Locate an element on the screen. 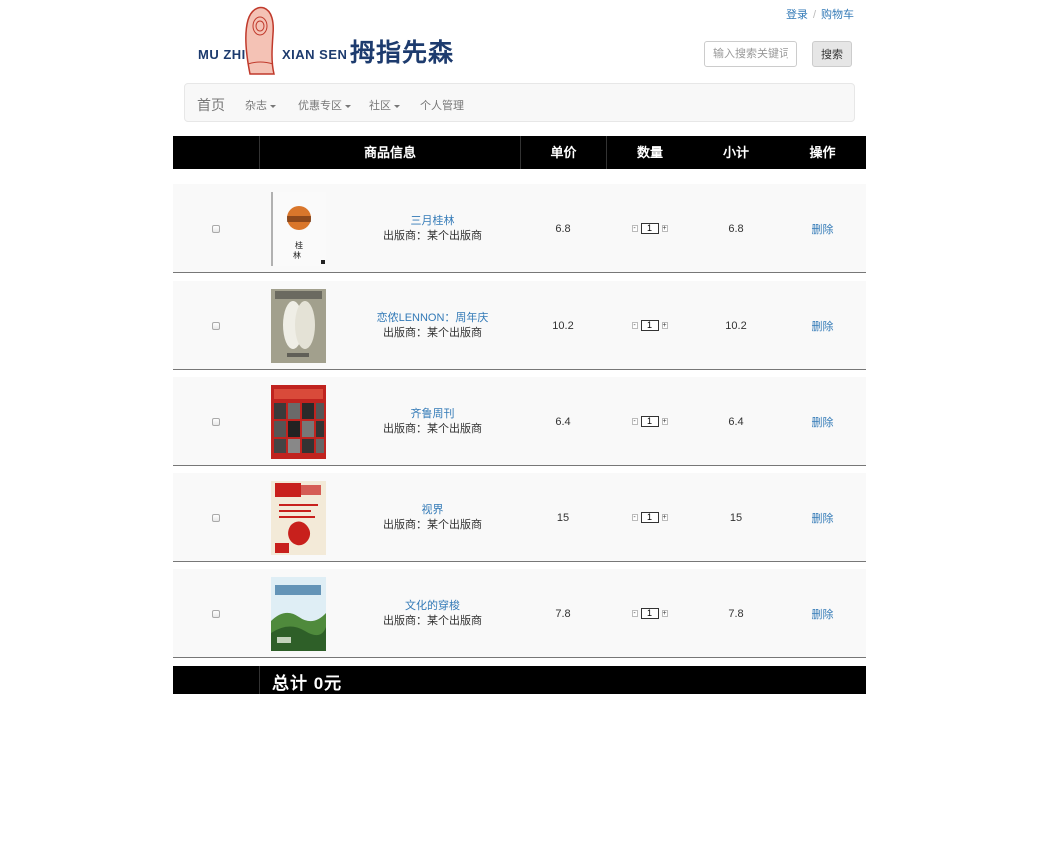 The height and width of the screenshot is (867, 1039). row-cover-cell: 桂 林 is located at coordinates (302, 228).